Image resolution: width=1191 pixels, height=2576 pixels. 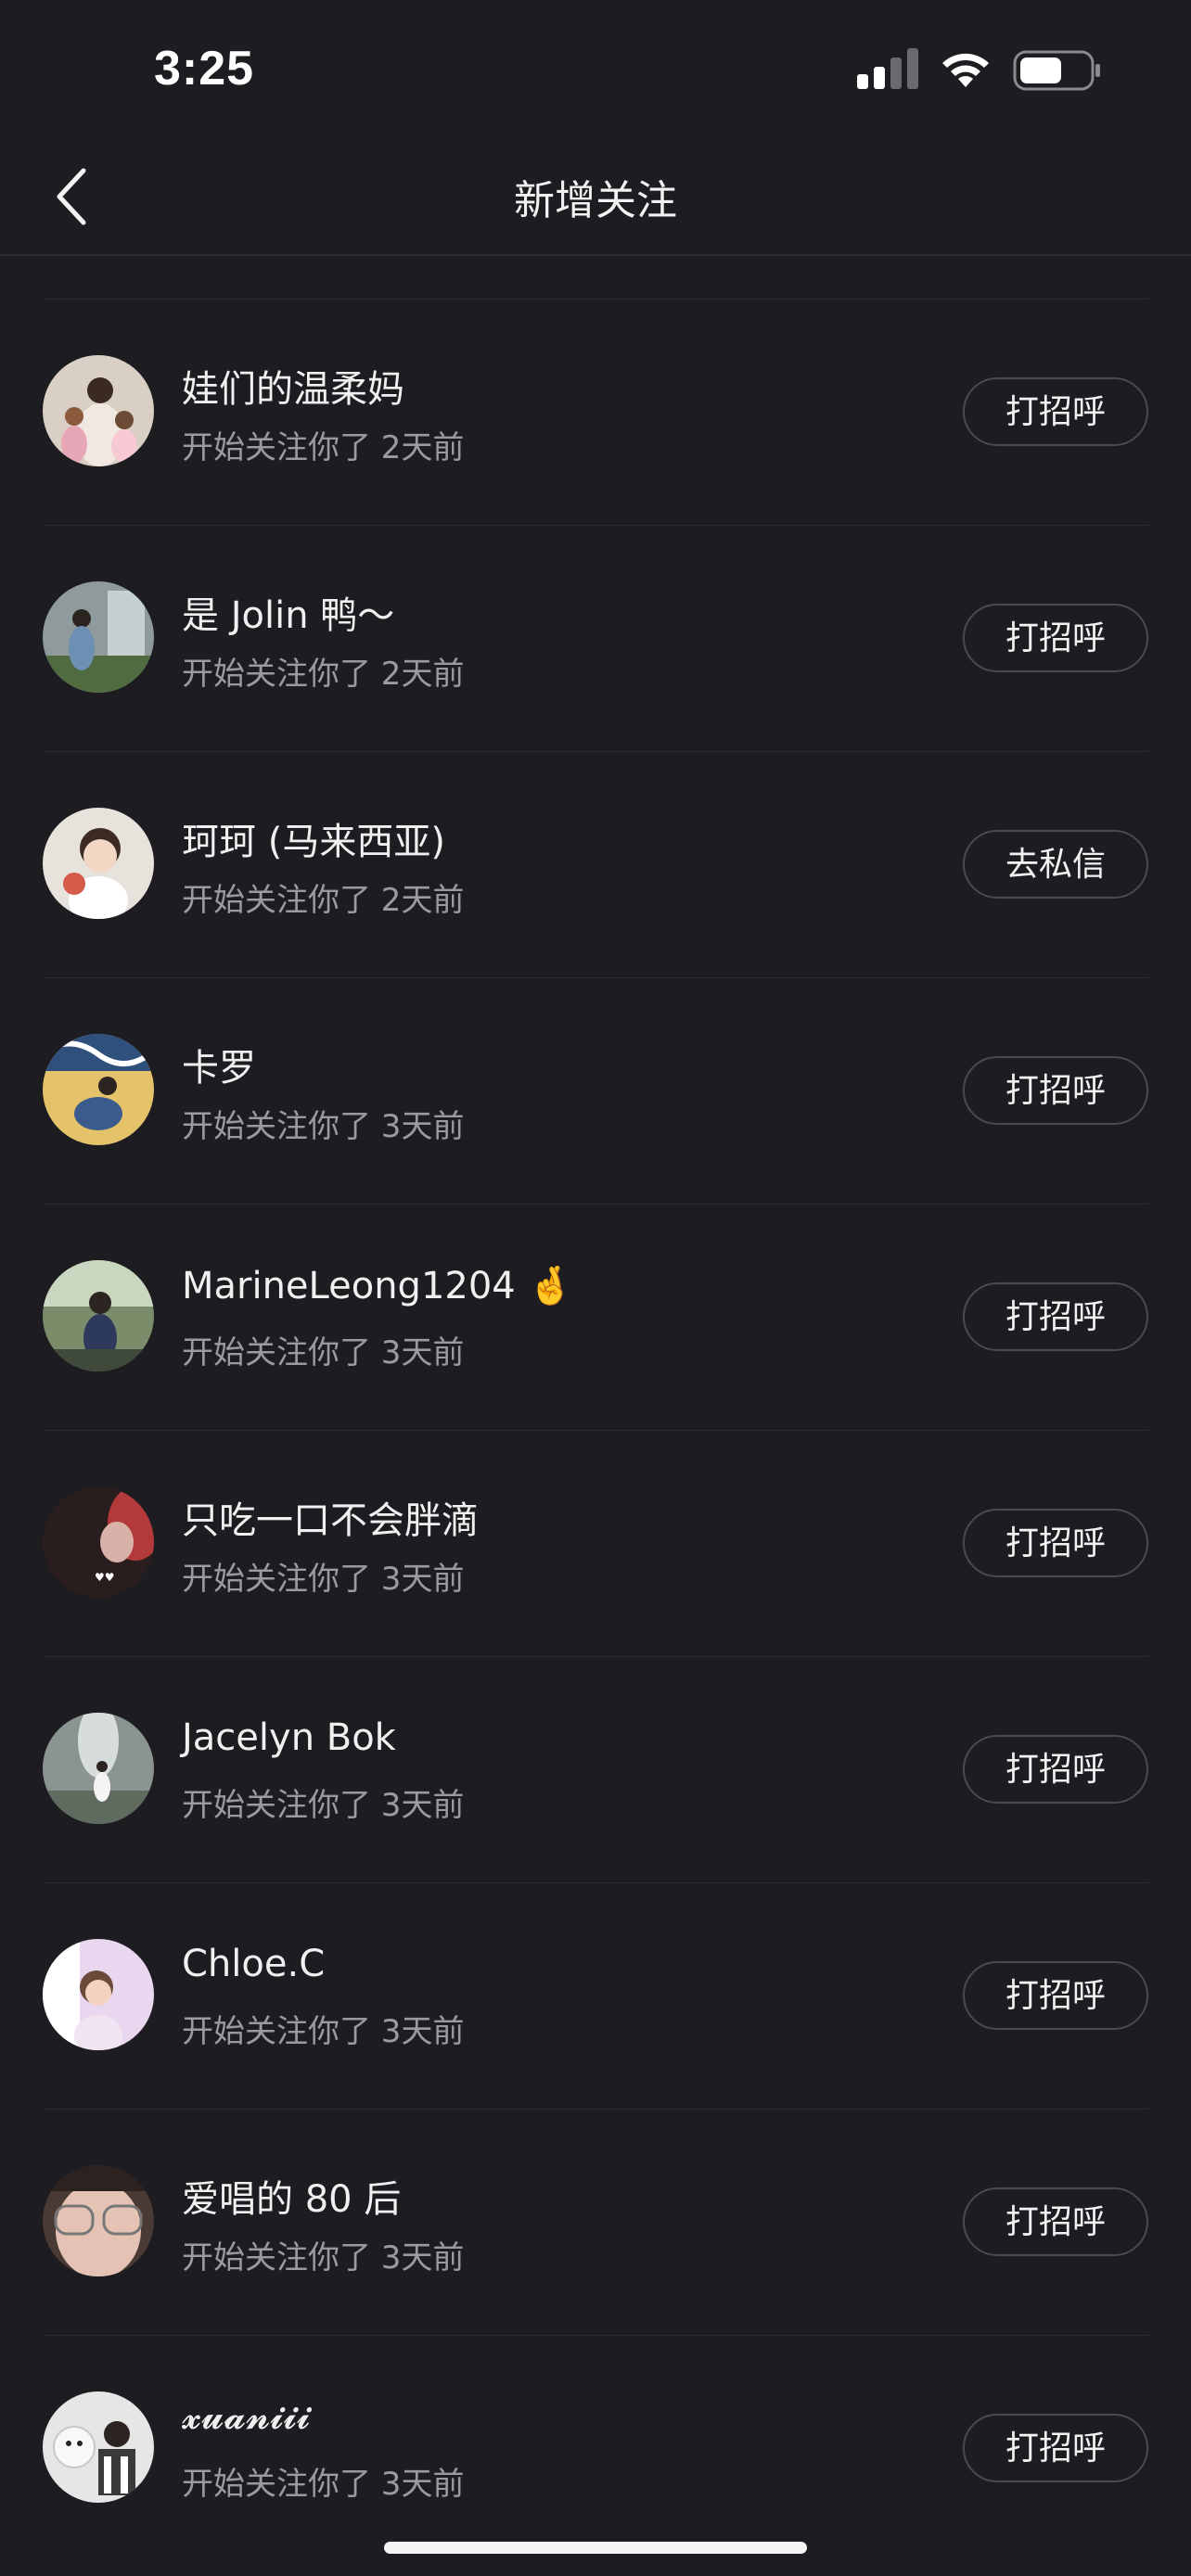 I want to click on page-title: 新增关注, so click(x=595, y=201).